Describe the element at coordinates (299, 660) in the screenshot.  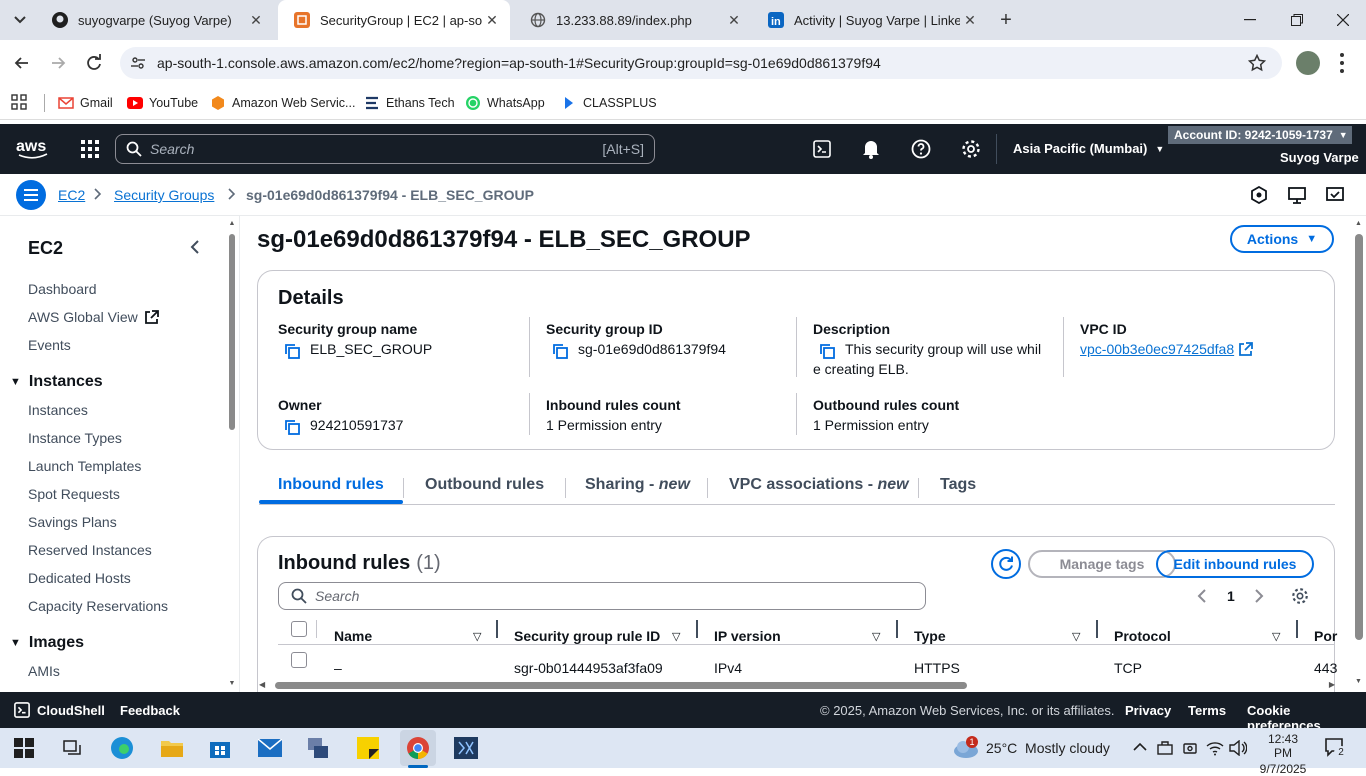
I see `row-checkbox` at that location.